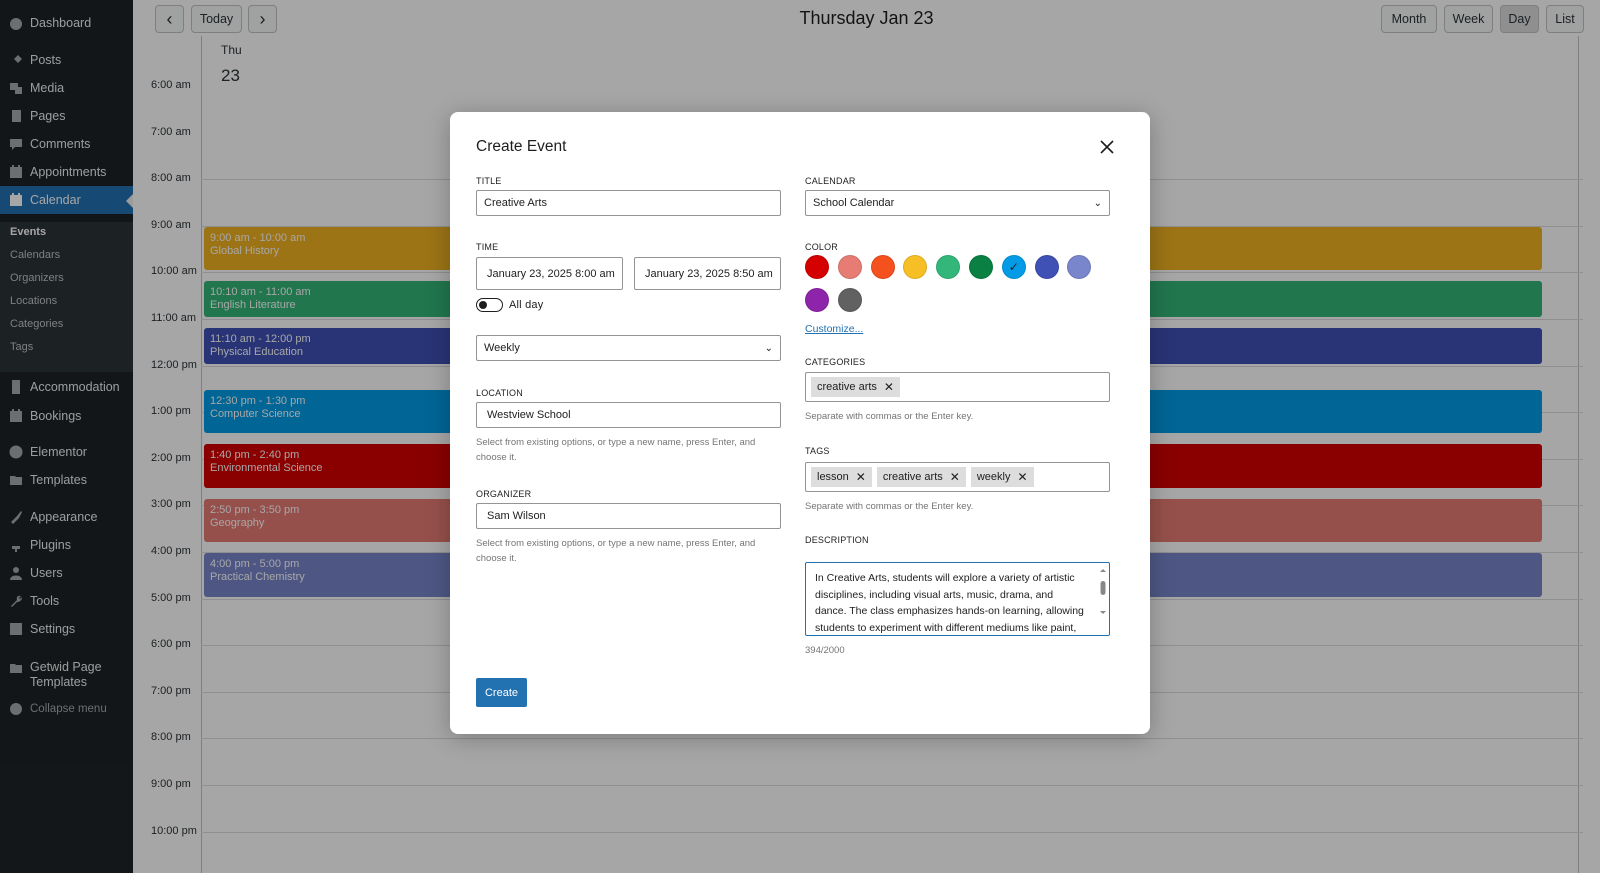 This screenshot has height=873, width=1600. What do you see at coordinates (628, 415) in the screenshot?
I see `location-input: Westview School` at bounding box center [628, 415].